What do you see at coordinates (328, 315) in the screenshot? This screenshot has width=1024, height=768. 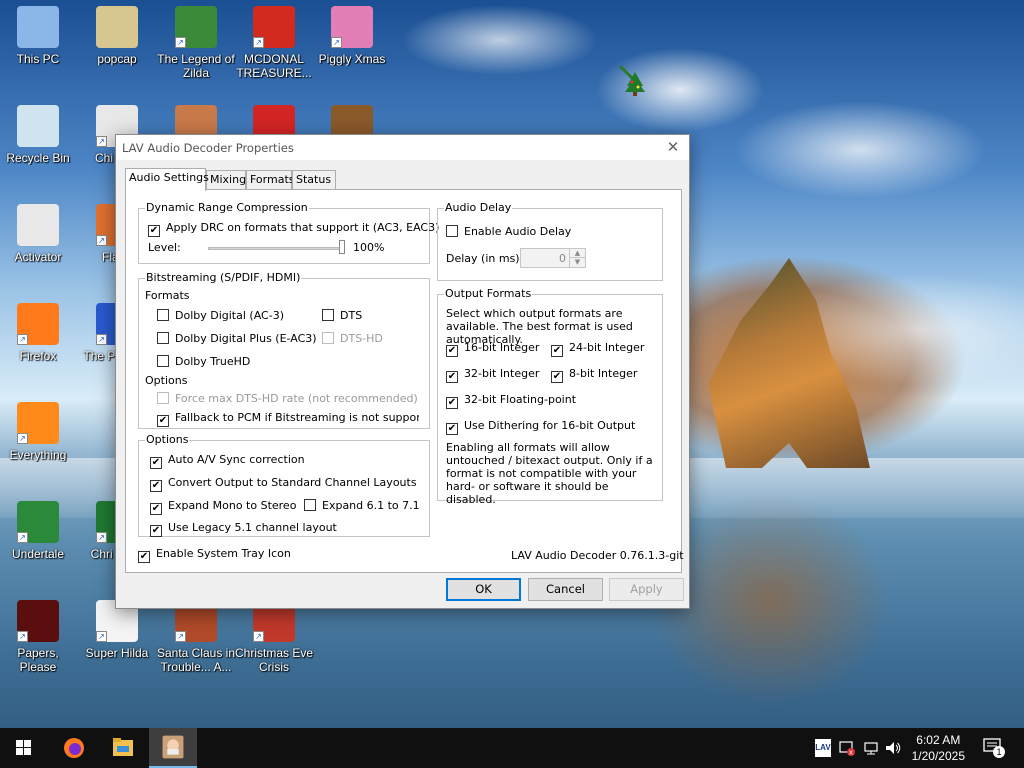 I see `dts-checkbox` at bounding box center [328, 315].